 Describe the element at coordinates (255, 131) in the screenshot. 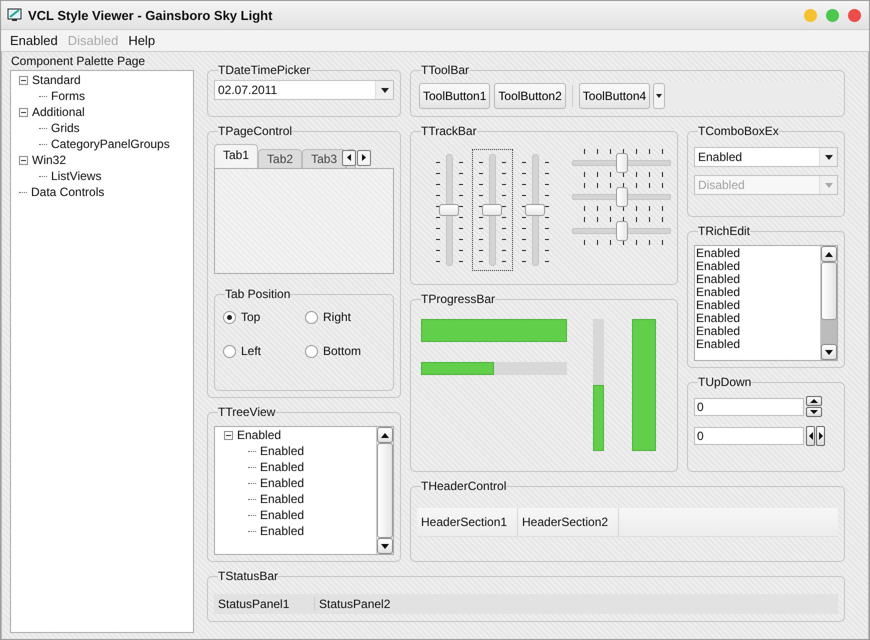

I see `group-title: TPageControl` at that location.